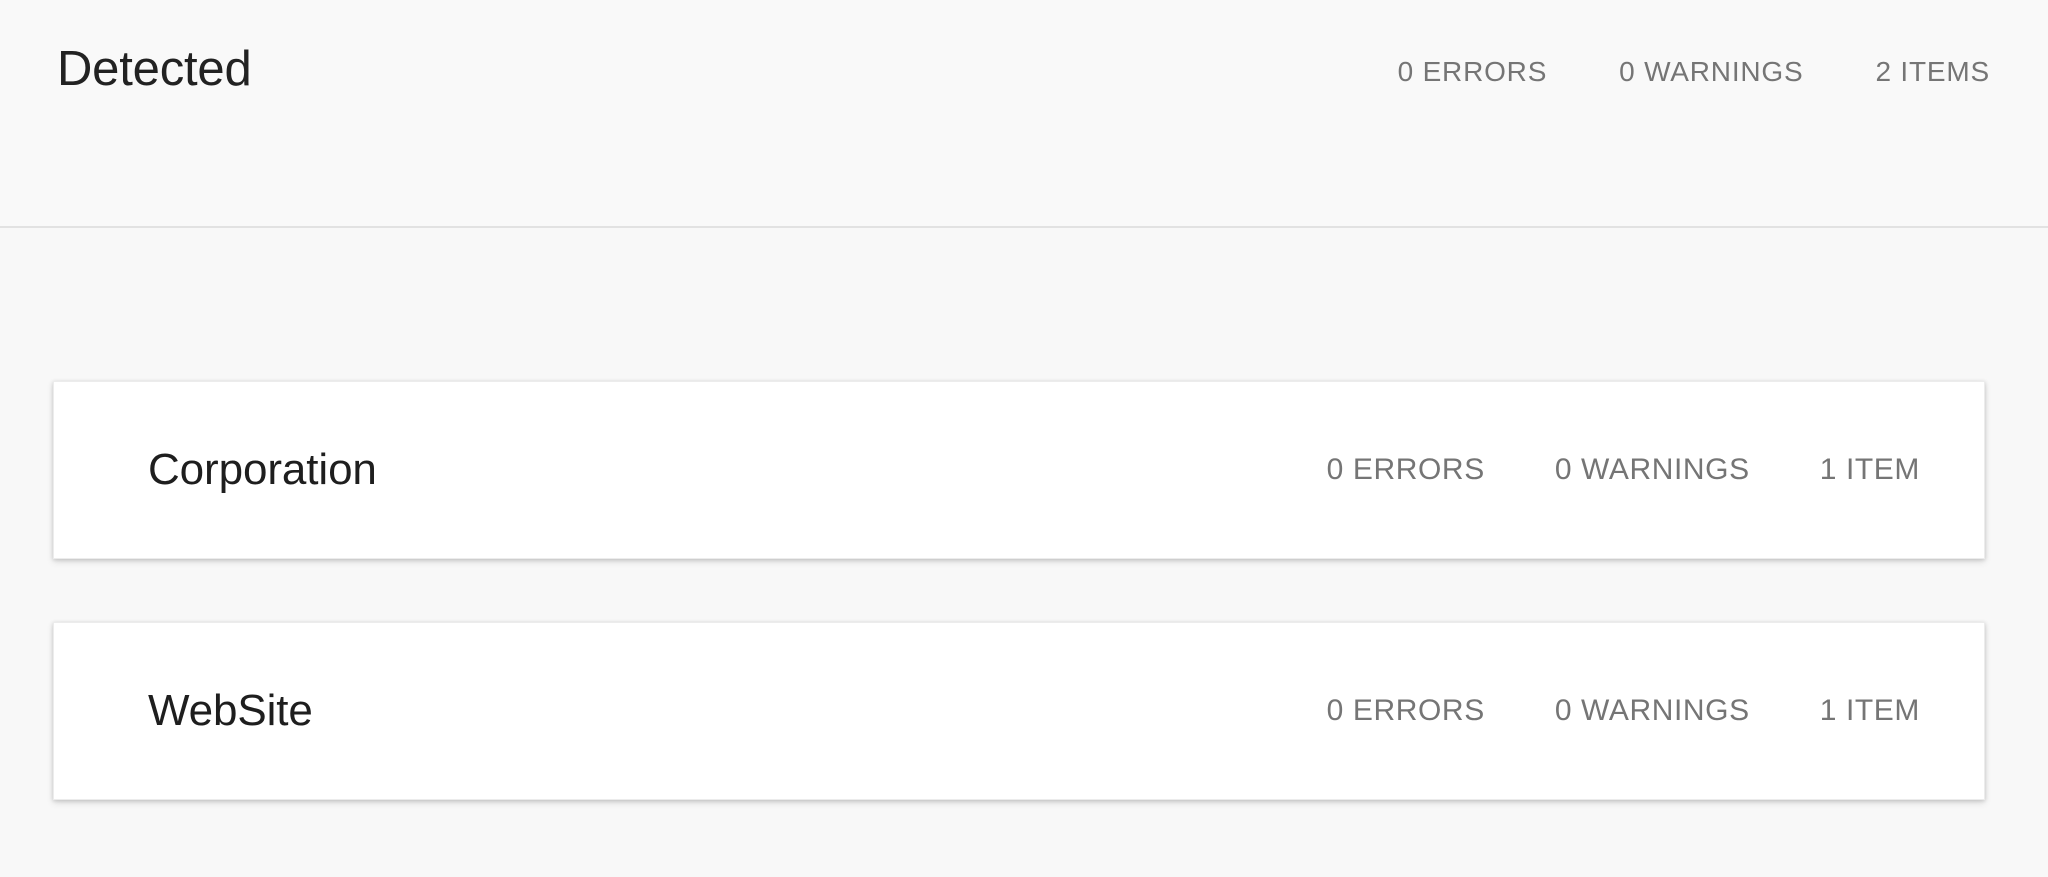  I want to click on detected-item-label: Corporation, so click(262, 469).